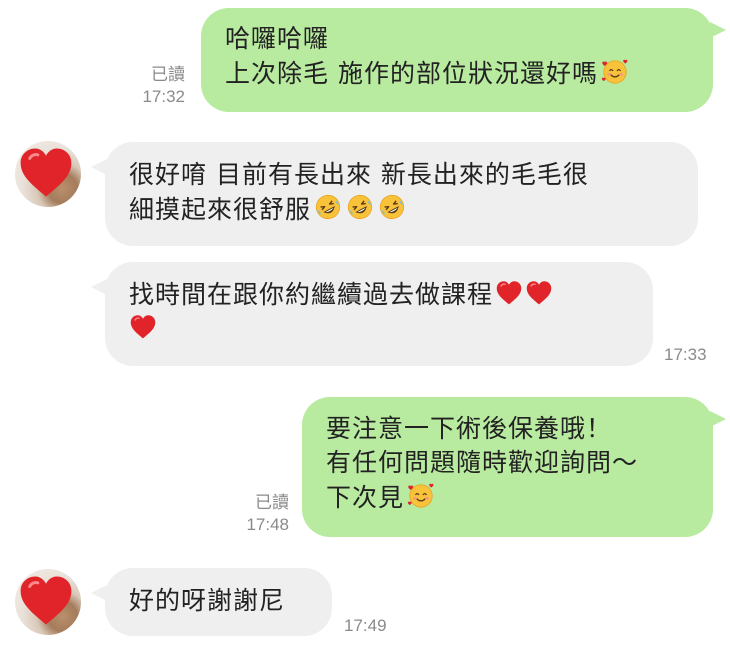 The height and width of the screenshot is (655, 730). What do you see at coordinates (519, 497) in the screenshot?
I see `message-line: 下次見` at bounding box center [519, 497].